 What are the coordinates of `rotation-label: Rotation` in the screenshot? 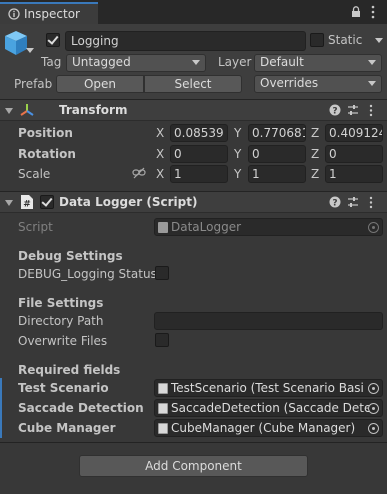 It's located at (47, 154).